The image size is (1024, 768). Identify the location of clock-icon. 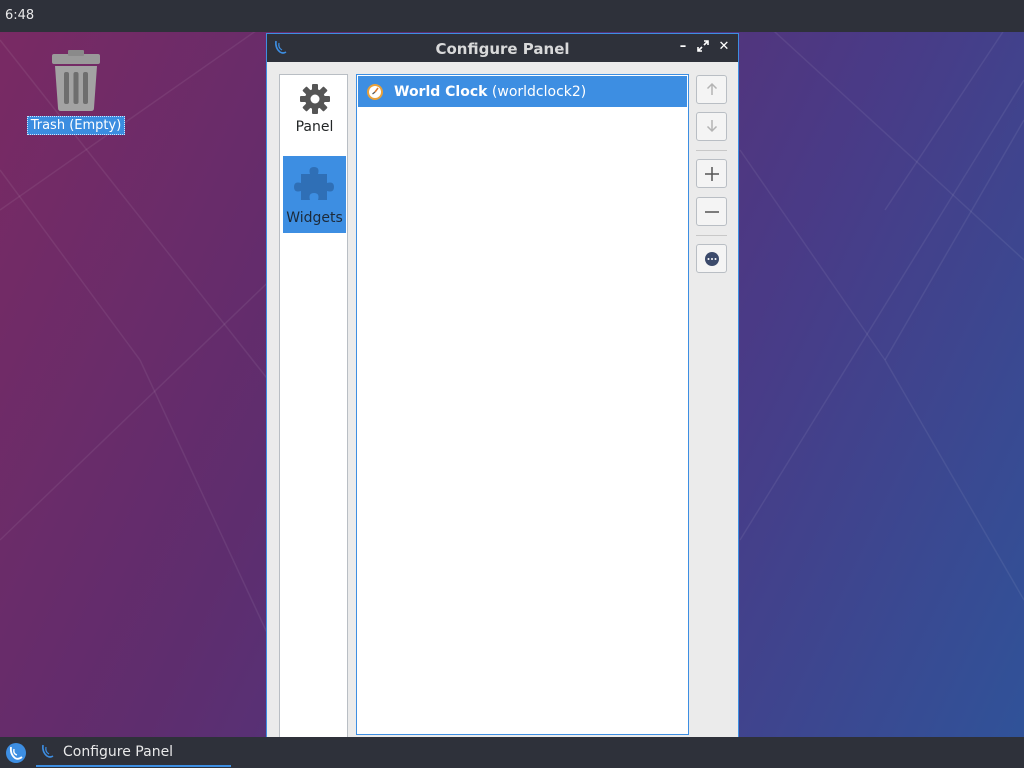
(375, 92).